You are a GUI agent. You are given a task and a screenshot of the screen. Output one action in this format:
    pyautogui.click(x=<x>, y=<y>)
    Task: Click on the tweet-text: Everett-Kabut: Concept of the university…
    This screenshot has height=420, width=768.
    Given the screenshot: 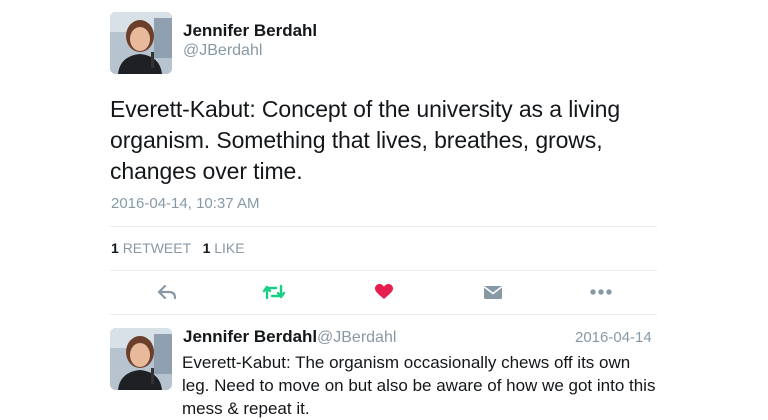 What is the action you would take?
    pyautogui.click(x=365, y=140)
    